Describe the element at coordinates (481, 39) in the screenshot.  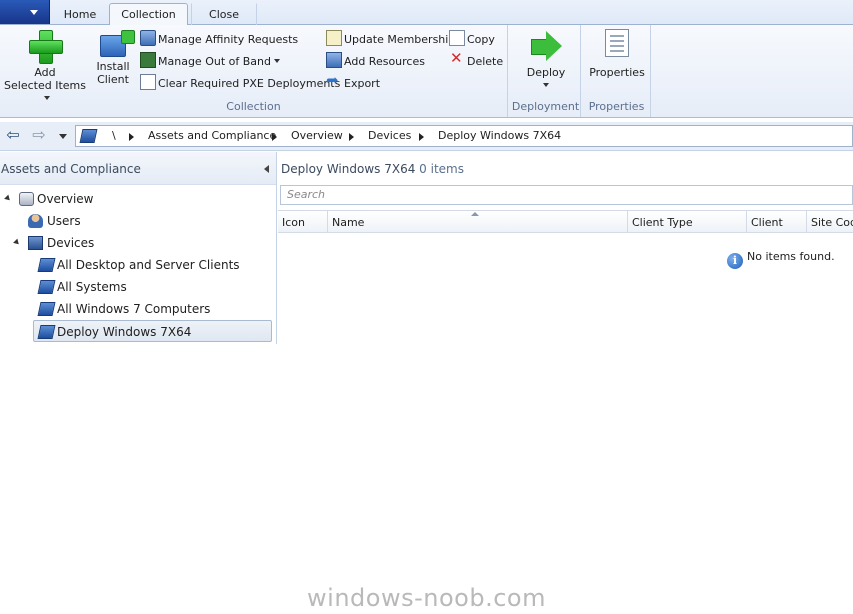
I see `copy-label: Copy` at that location.